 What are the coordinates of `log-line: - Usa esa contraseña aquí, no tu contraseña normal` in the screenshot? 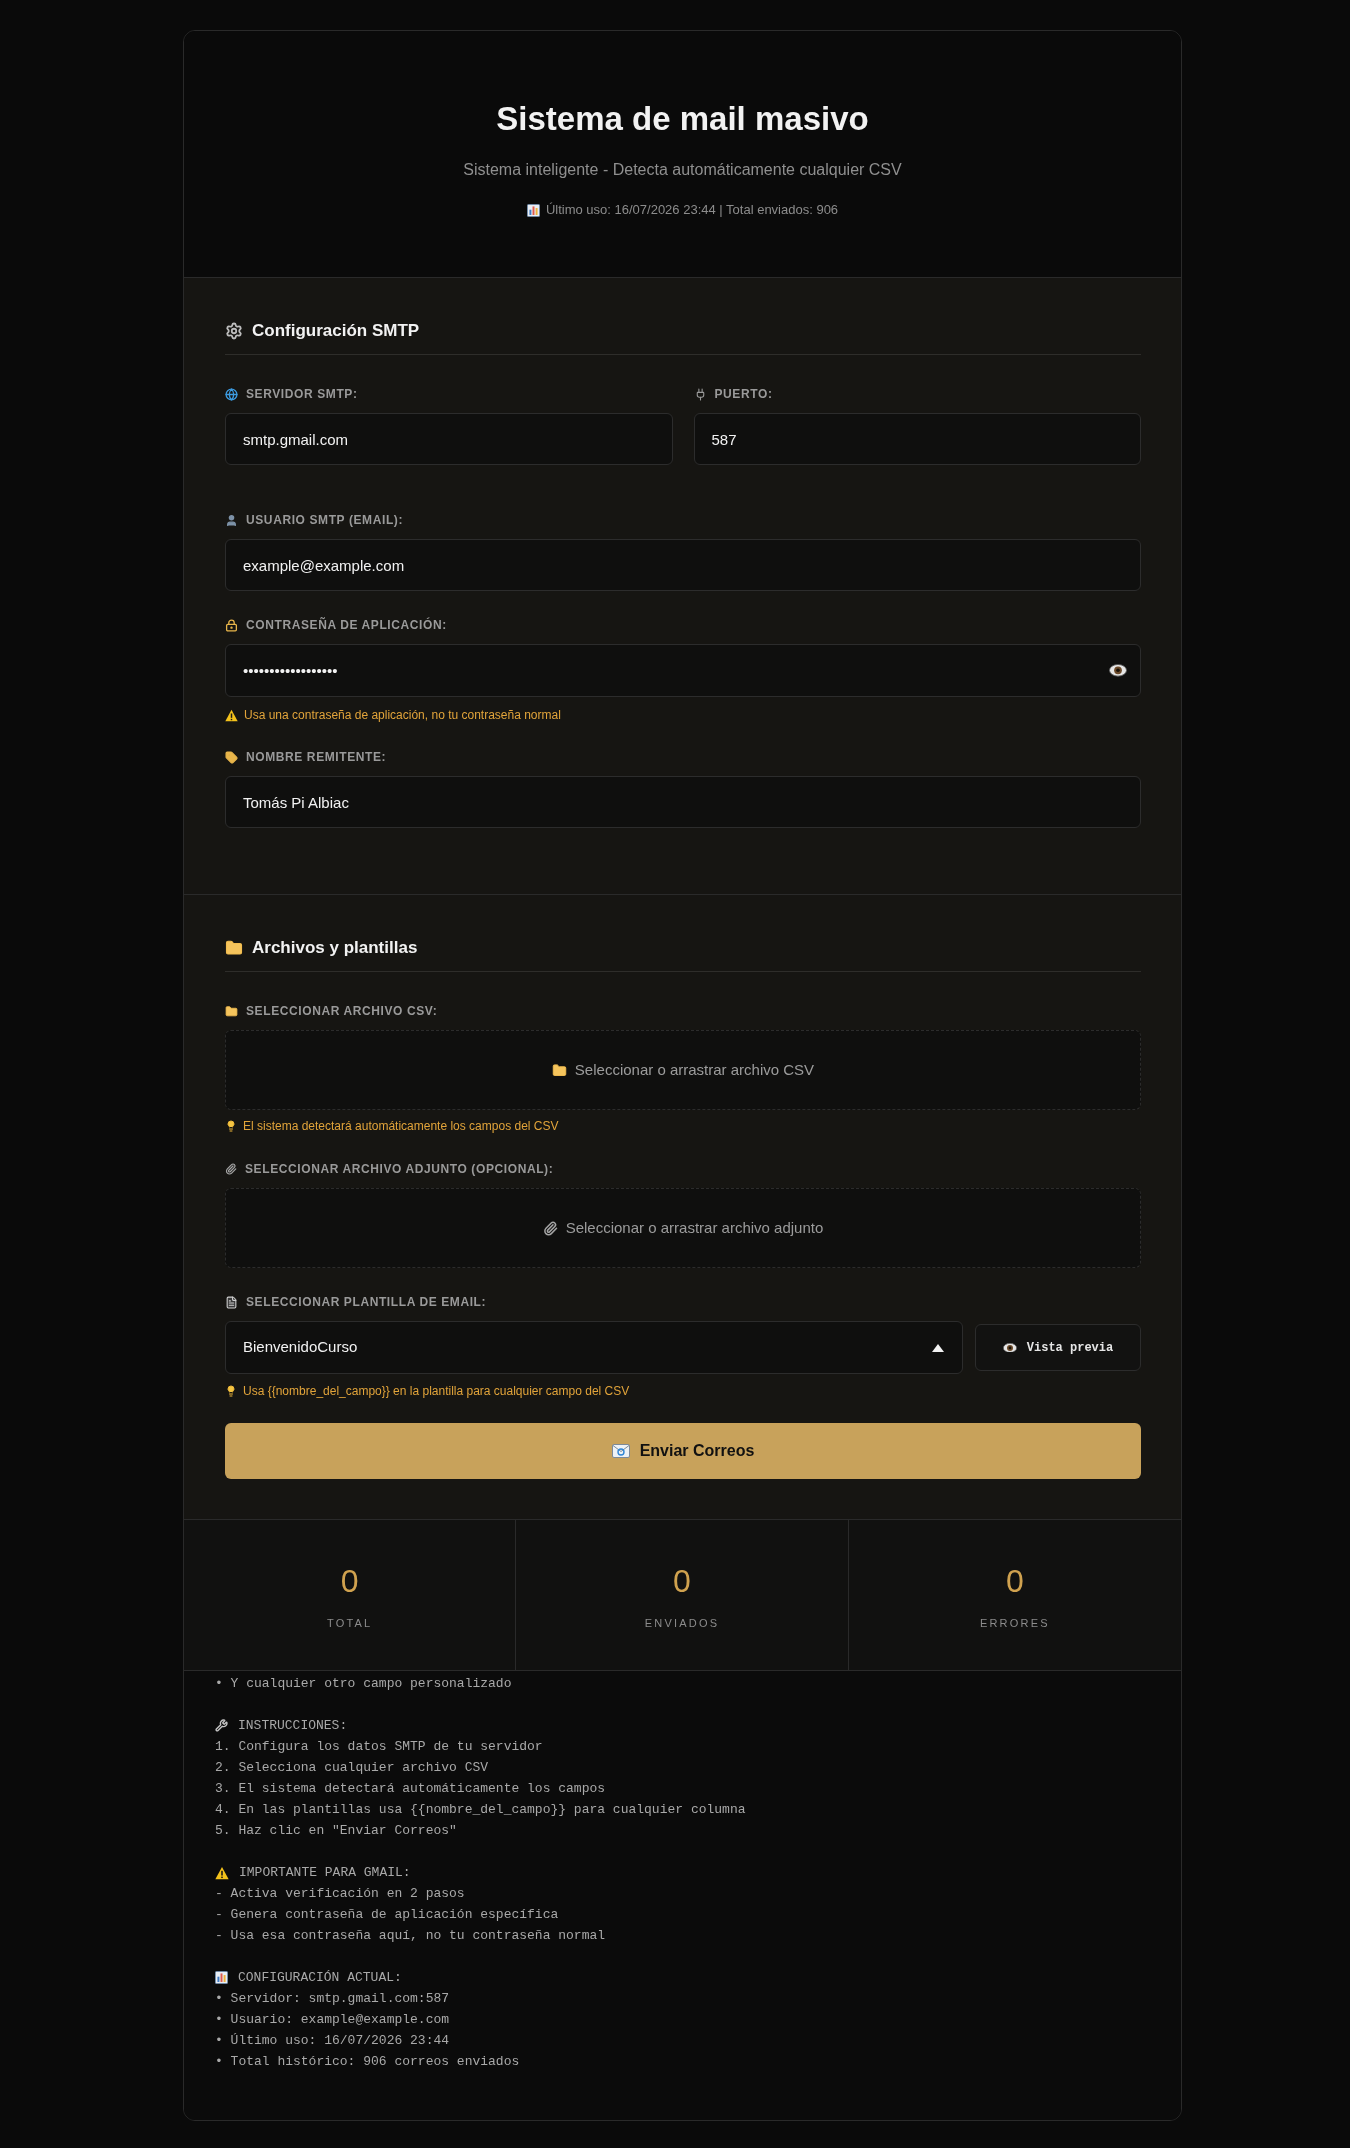 It's located at (410, 1935).